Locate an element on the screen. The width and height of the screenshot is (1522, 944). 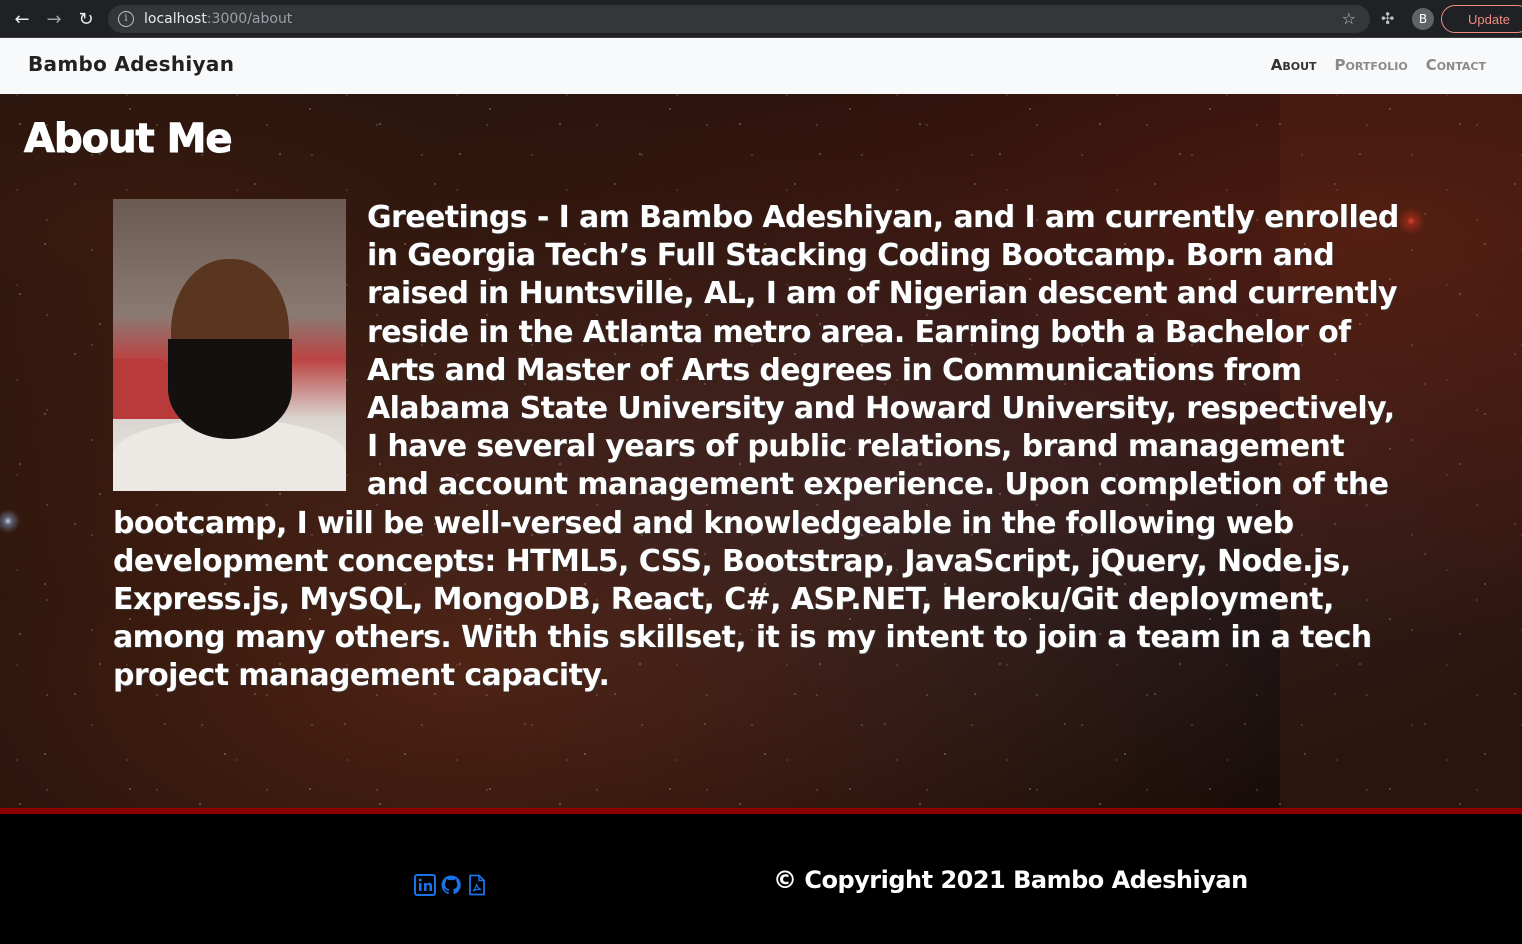
reload-icon: ↻ is located at coordinates (86, 19).